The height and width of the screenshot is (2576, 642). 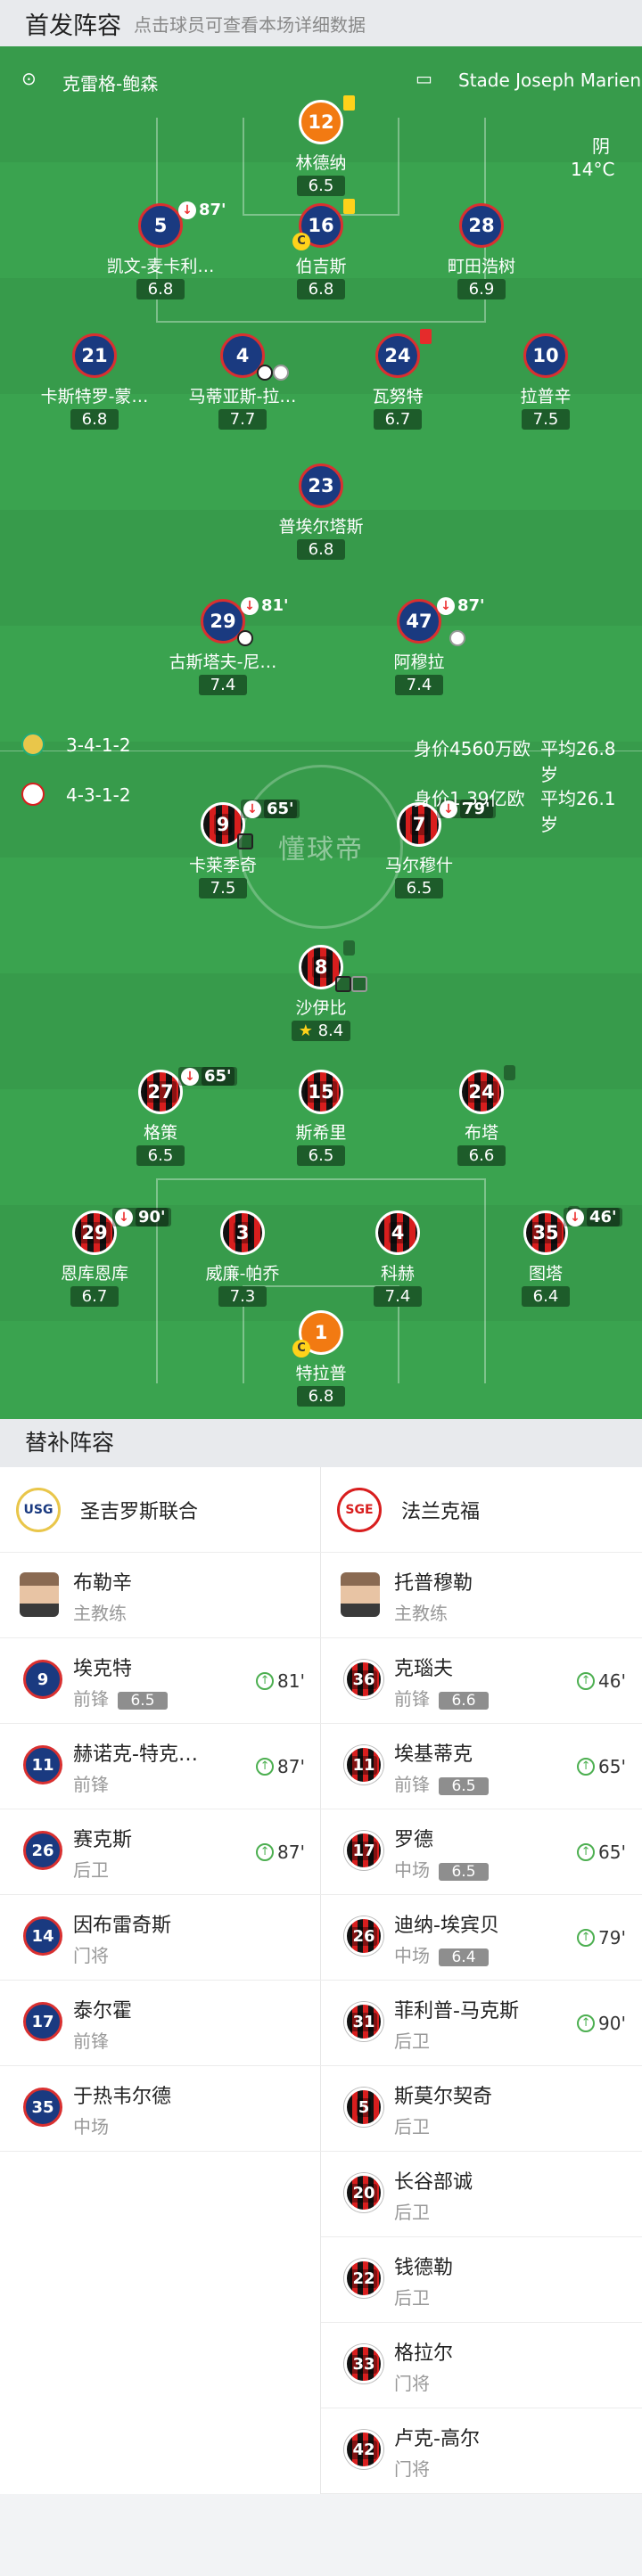 I want to click on player-card: 7 ↓ 79' 马尔穆什 6.5, so click(x=419, y=849).